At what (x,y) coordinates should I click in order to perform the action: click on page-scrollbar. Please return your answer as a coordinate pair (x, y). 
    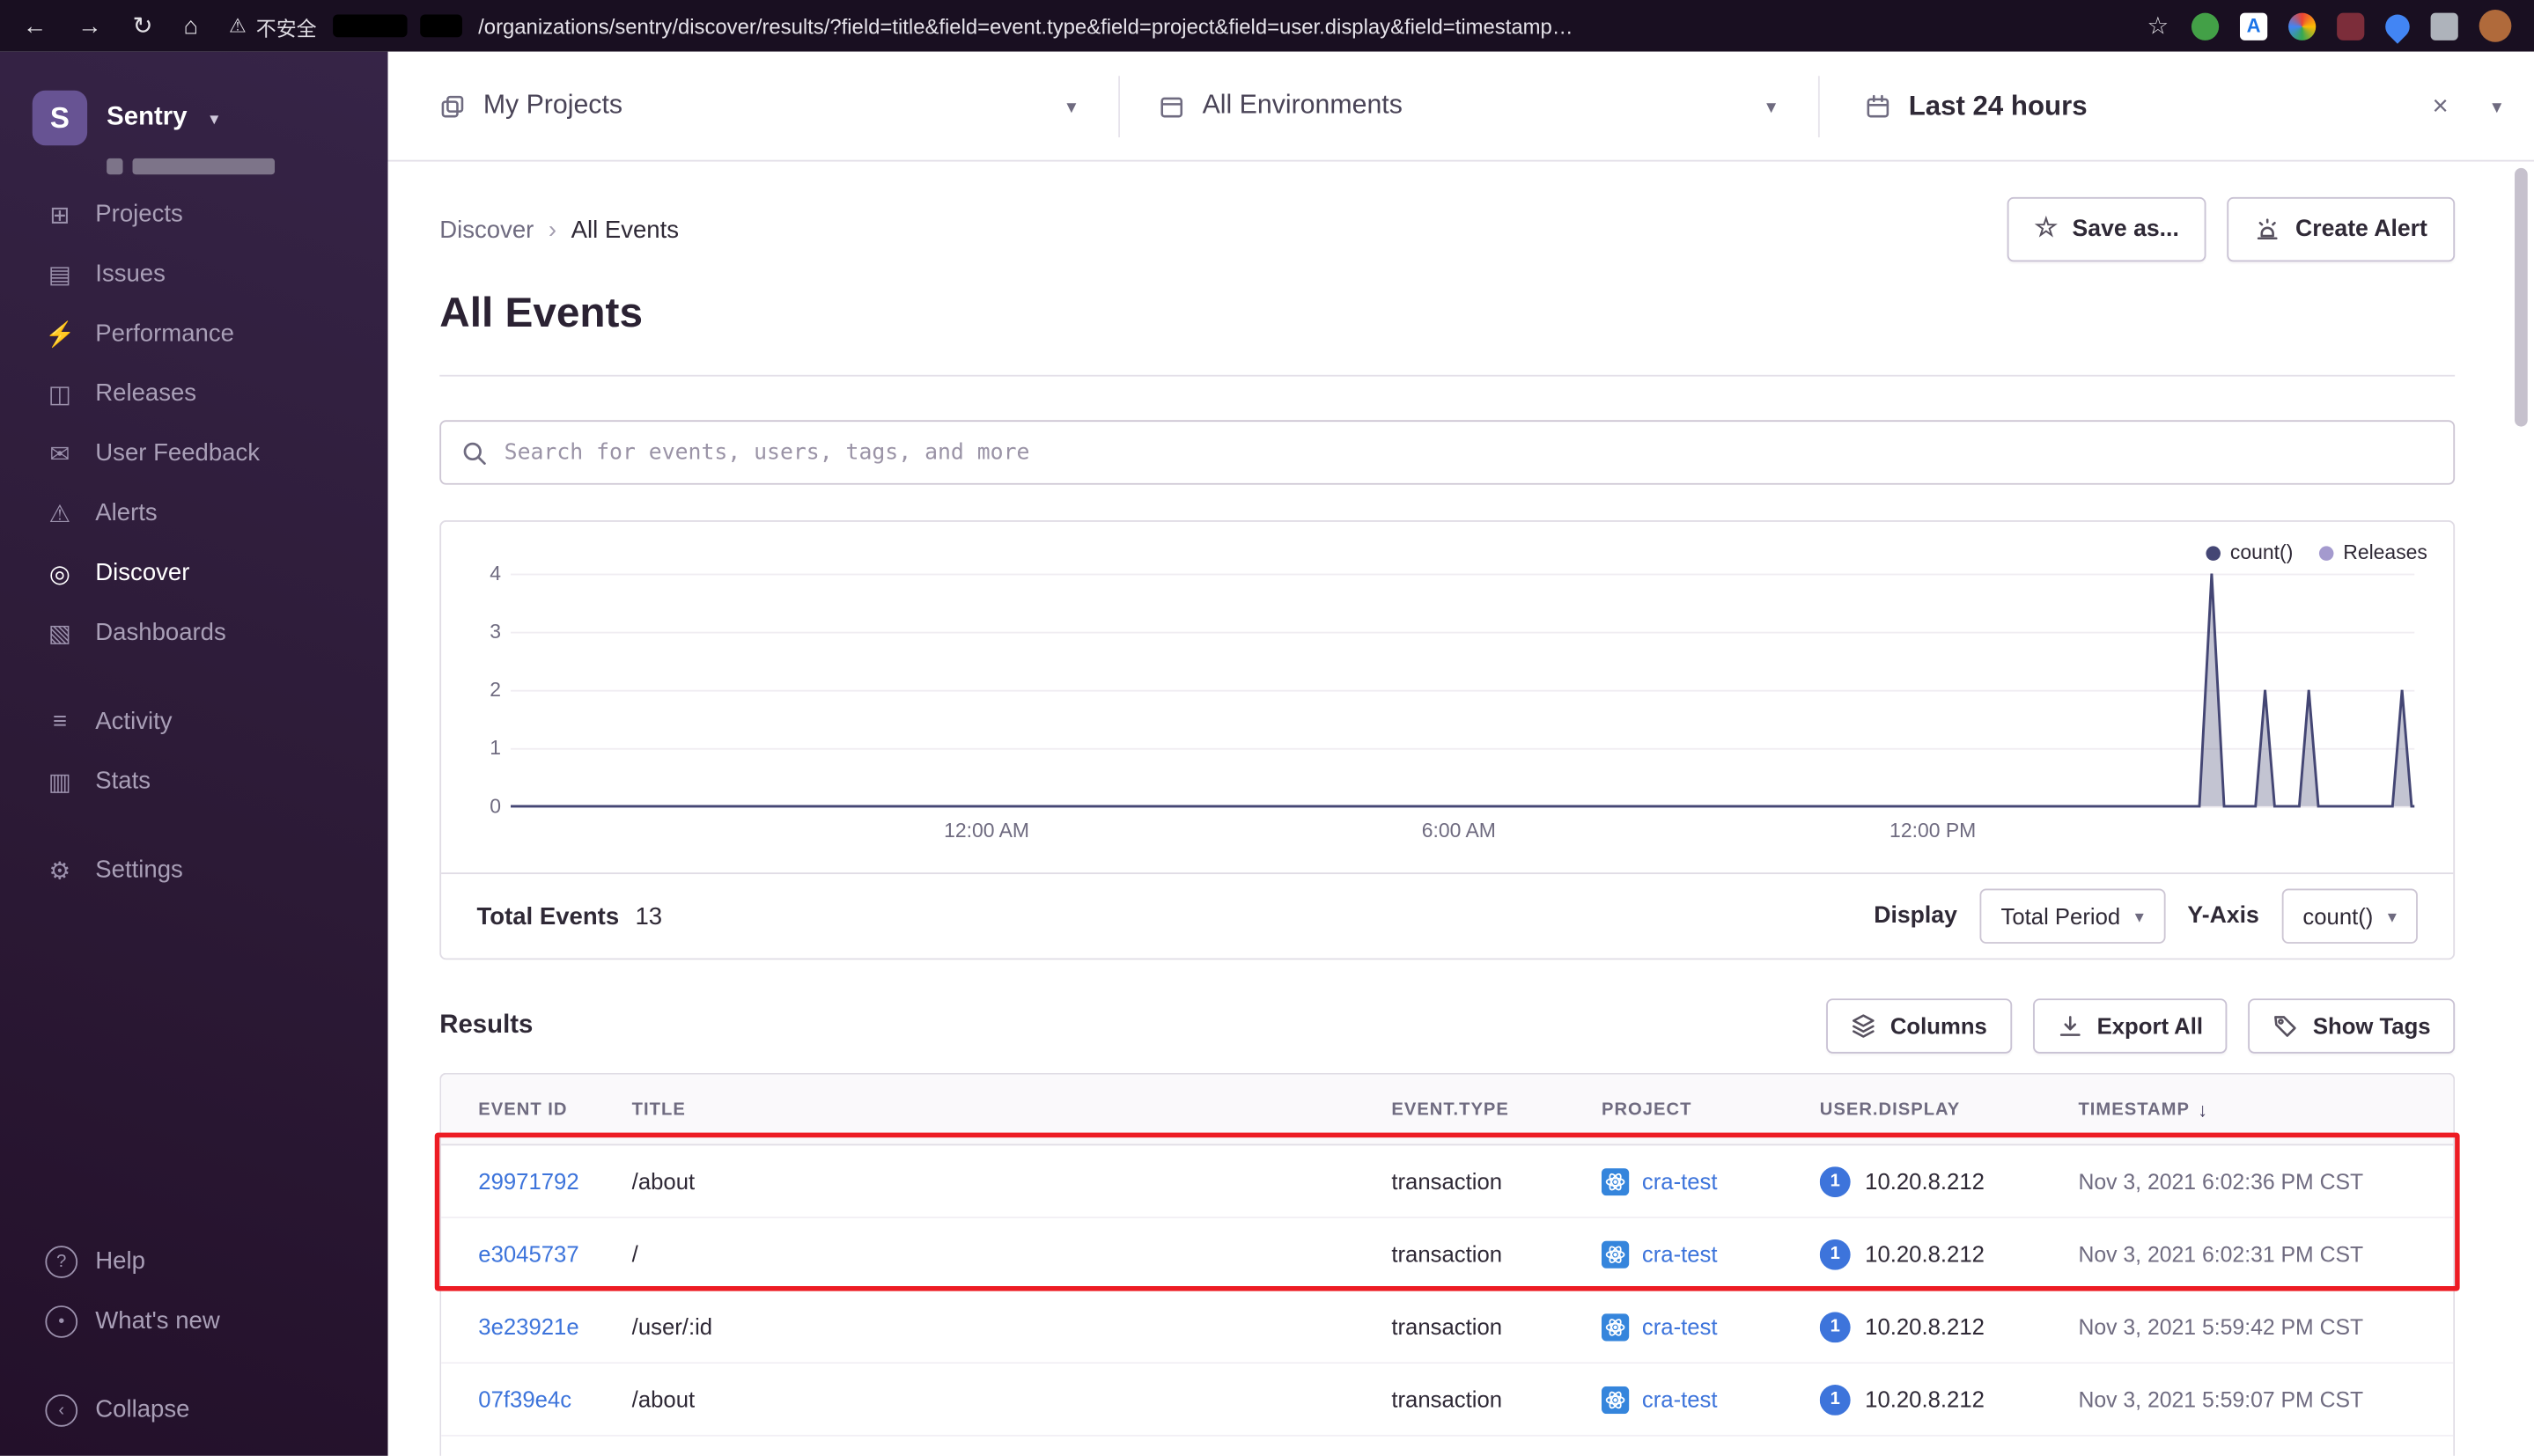
    Looking at the image, I should click on (2521, 297).